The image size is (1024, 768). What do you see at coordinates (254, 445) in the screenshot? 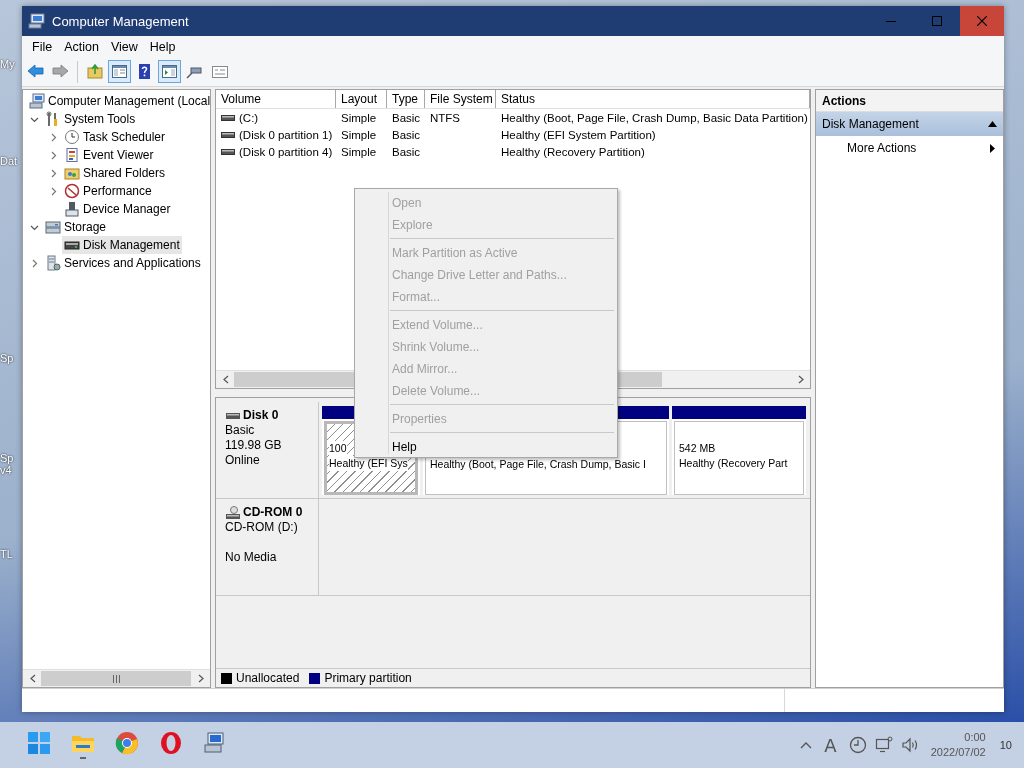
I see `disk-info: 119.98 GB` at bounding box center [254, 445].